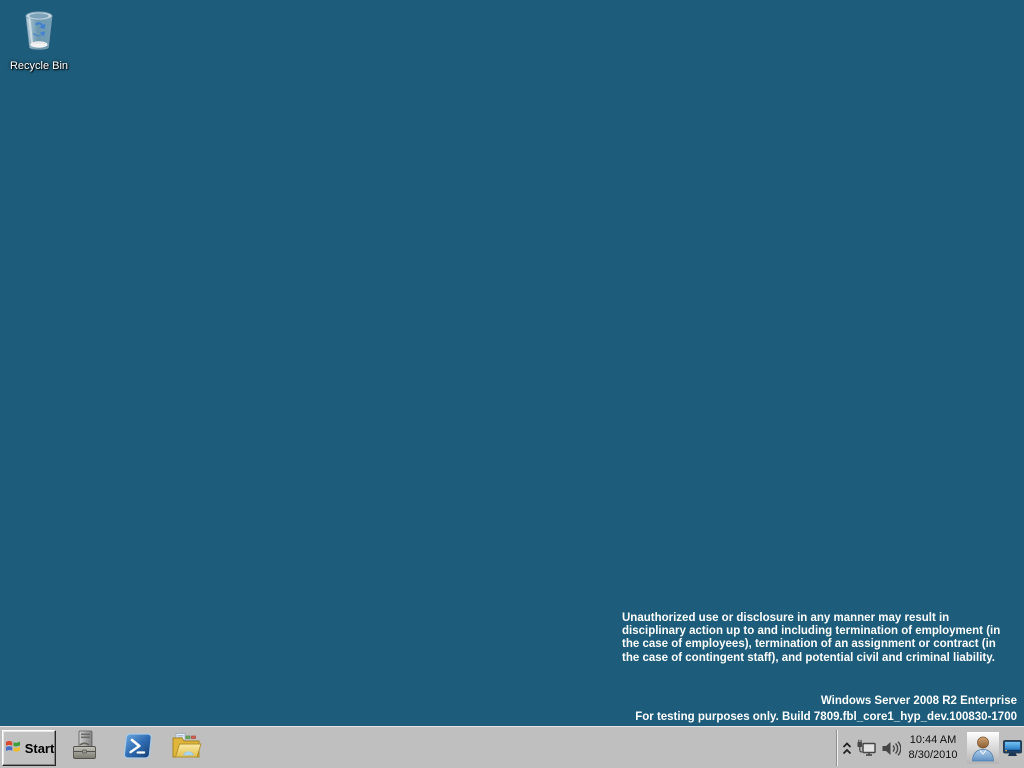  Describe the element at coordinates (13, 748) in the screenshot. I see `windows-flag-icon` at that location.